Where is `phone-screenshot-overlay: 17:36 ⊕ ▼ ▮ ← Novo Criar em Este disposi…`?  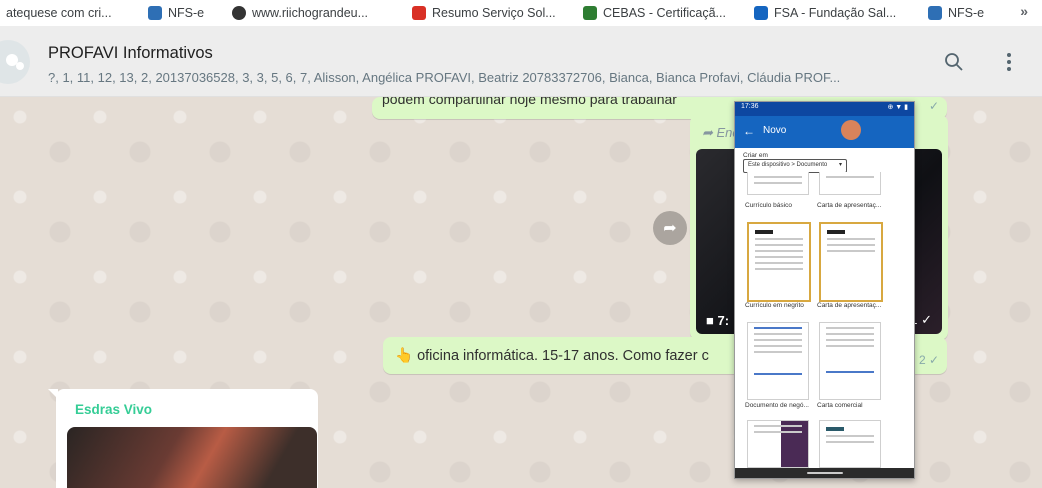
phone-screenshot-overlay: 17:36 ⊕ ▼ ▮ ← Novo Criar em Este disposi… is located at coordinates (824, 290).